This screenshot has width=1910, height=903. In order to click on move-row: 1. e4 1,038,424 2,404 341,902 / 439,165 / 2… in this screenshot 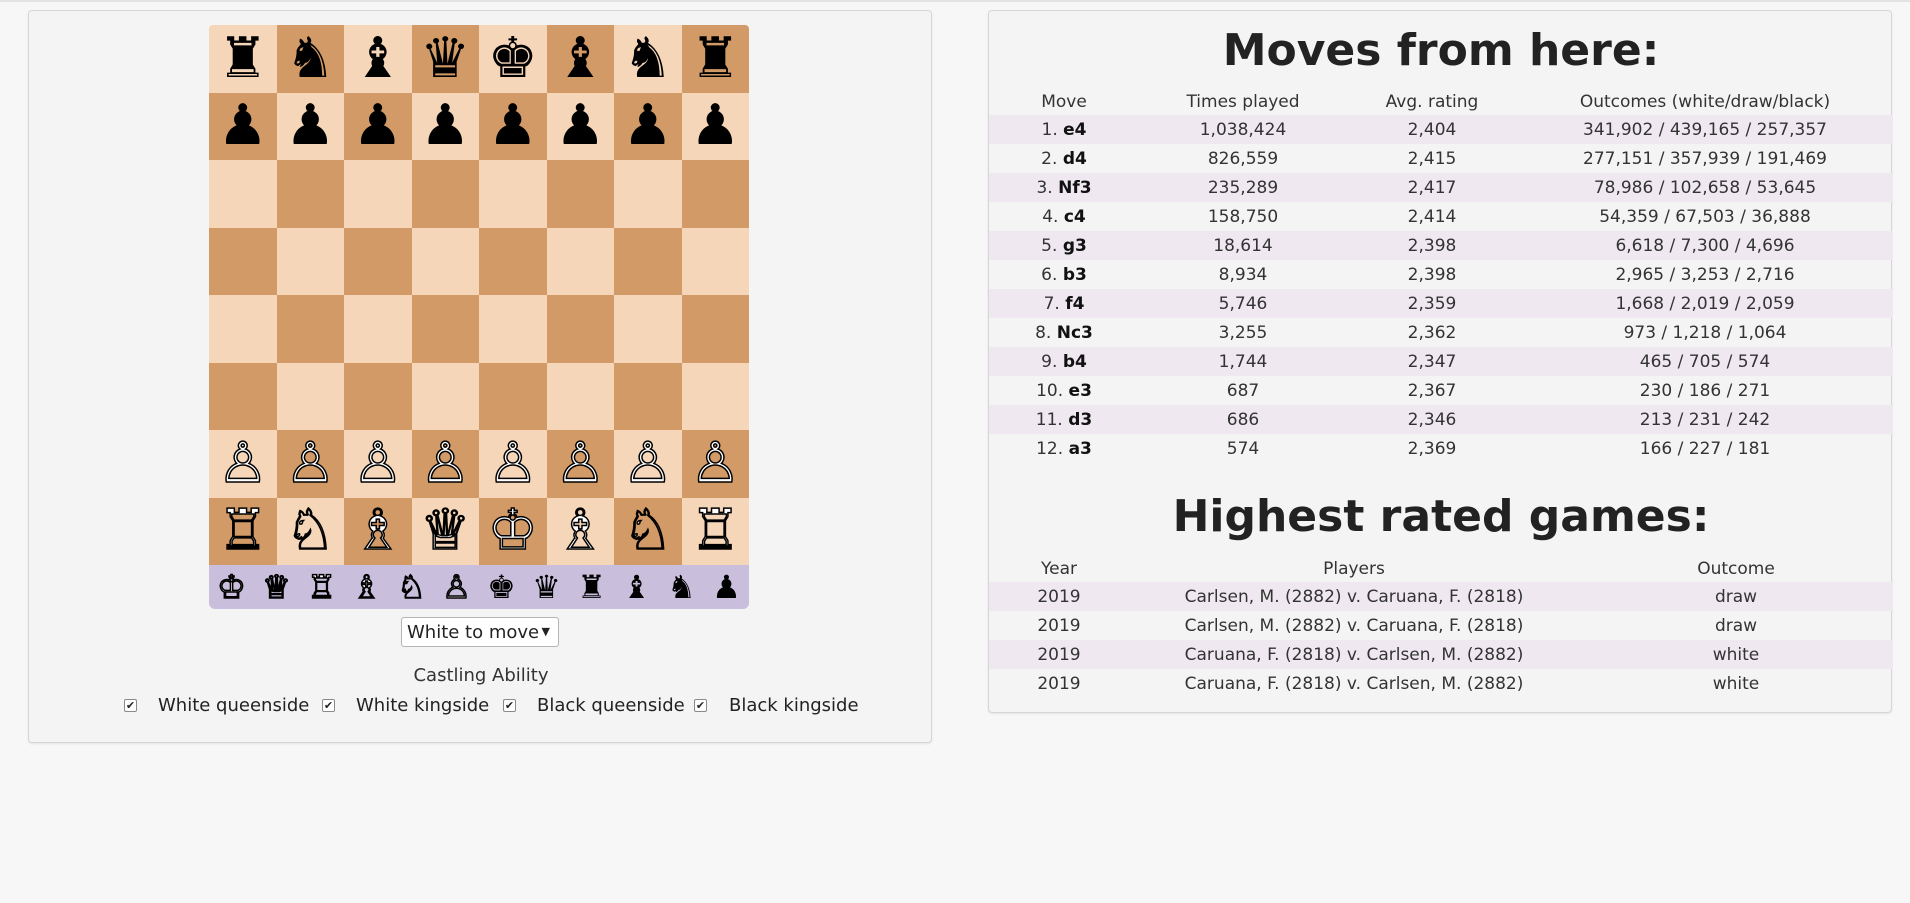, I will do `click(1441, 129)`.